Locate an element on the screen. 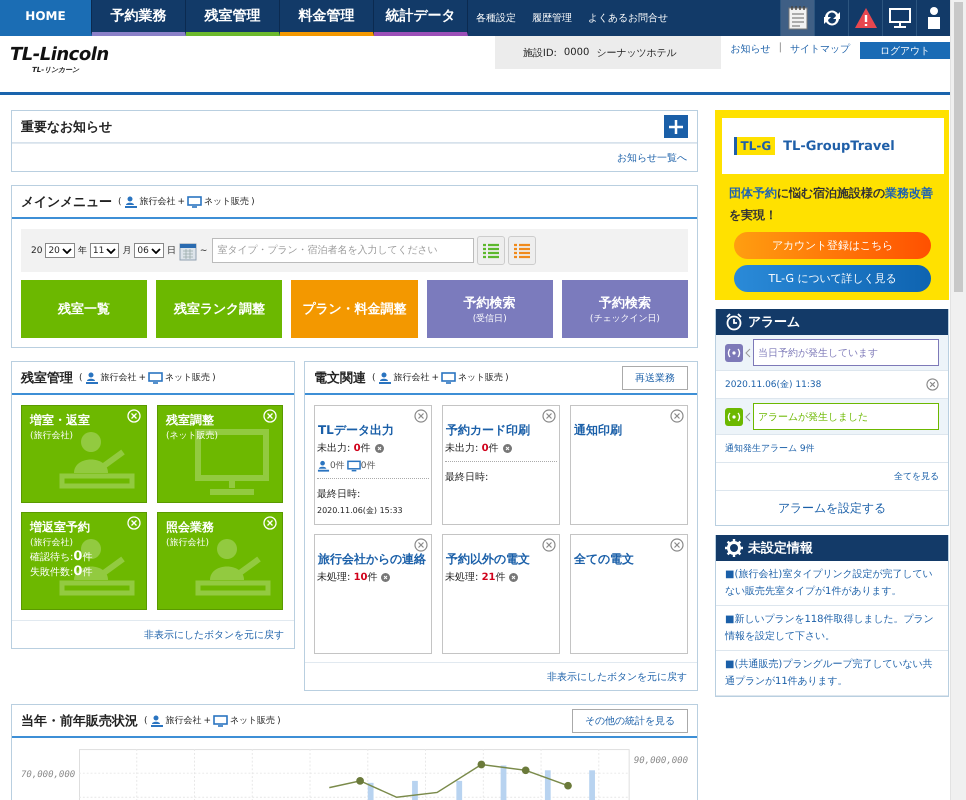  banner-headline: 団体予約に悩む宿泊施設様の業務改善を実現！ is located at coordinates (831, 204).